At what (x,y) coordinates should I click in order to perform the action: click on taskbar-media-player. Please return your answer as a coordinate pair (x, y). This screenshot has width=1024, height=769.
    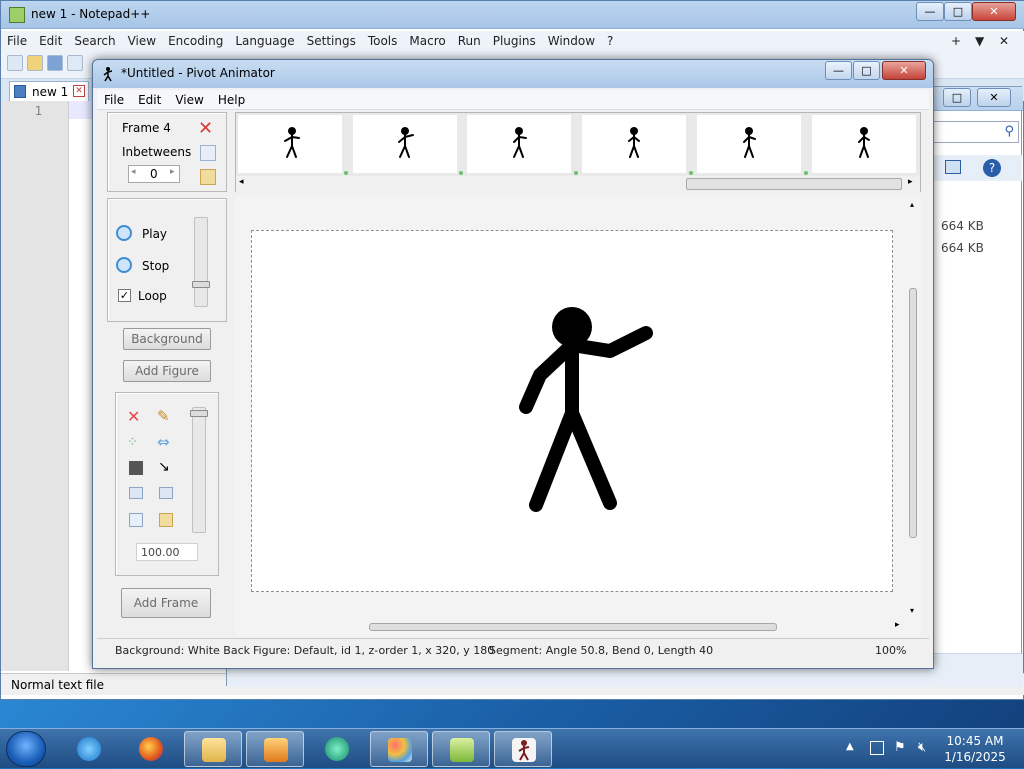
    Looking at the image, I should click on (275, 749).